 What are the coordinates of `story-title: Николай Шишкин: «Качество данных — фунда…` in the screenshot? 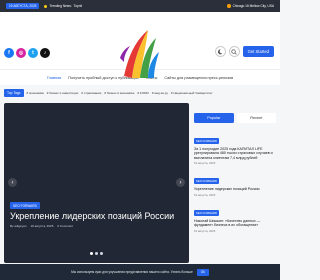 It's located at (235, 223).